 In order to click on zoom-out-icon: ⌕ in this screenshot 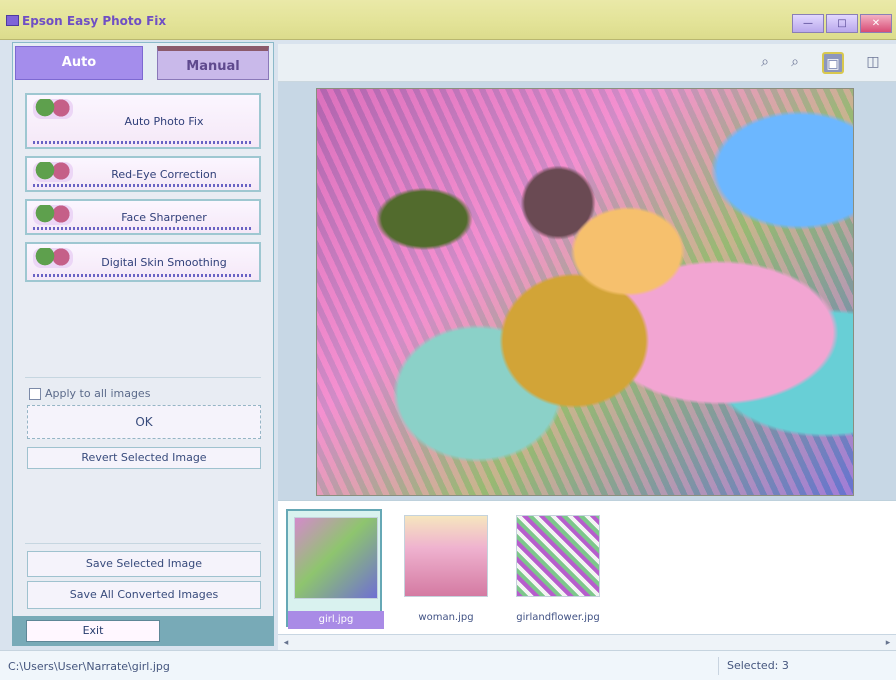, I will do `click(795, 63)`.